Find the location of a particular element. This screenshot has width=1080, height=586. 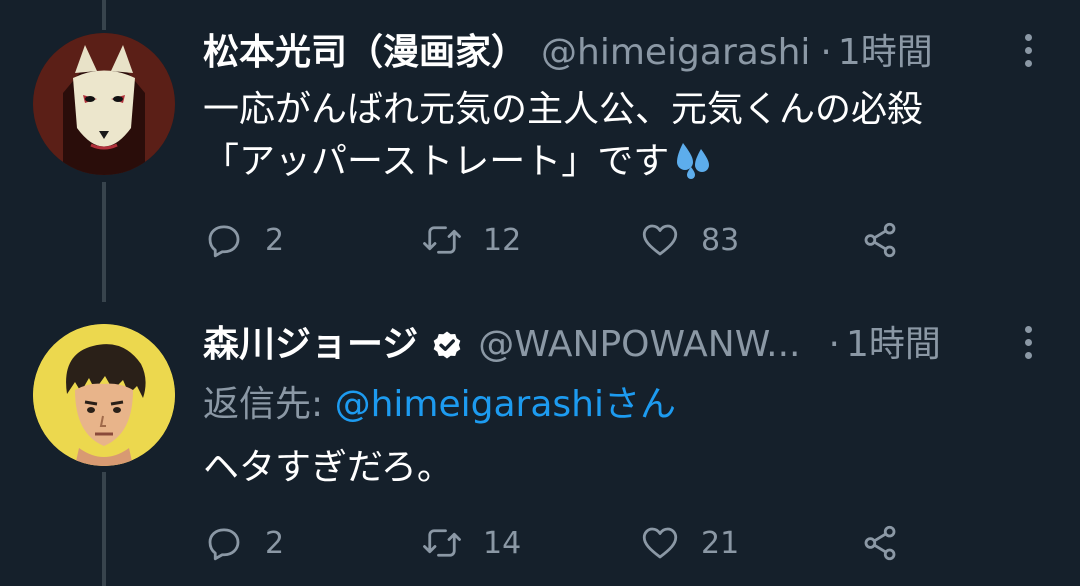

tweet-text-line: ヘタすぎだろ。 is located at coordinates (328, 467).